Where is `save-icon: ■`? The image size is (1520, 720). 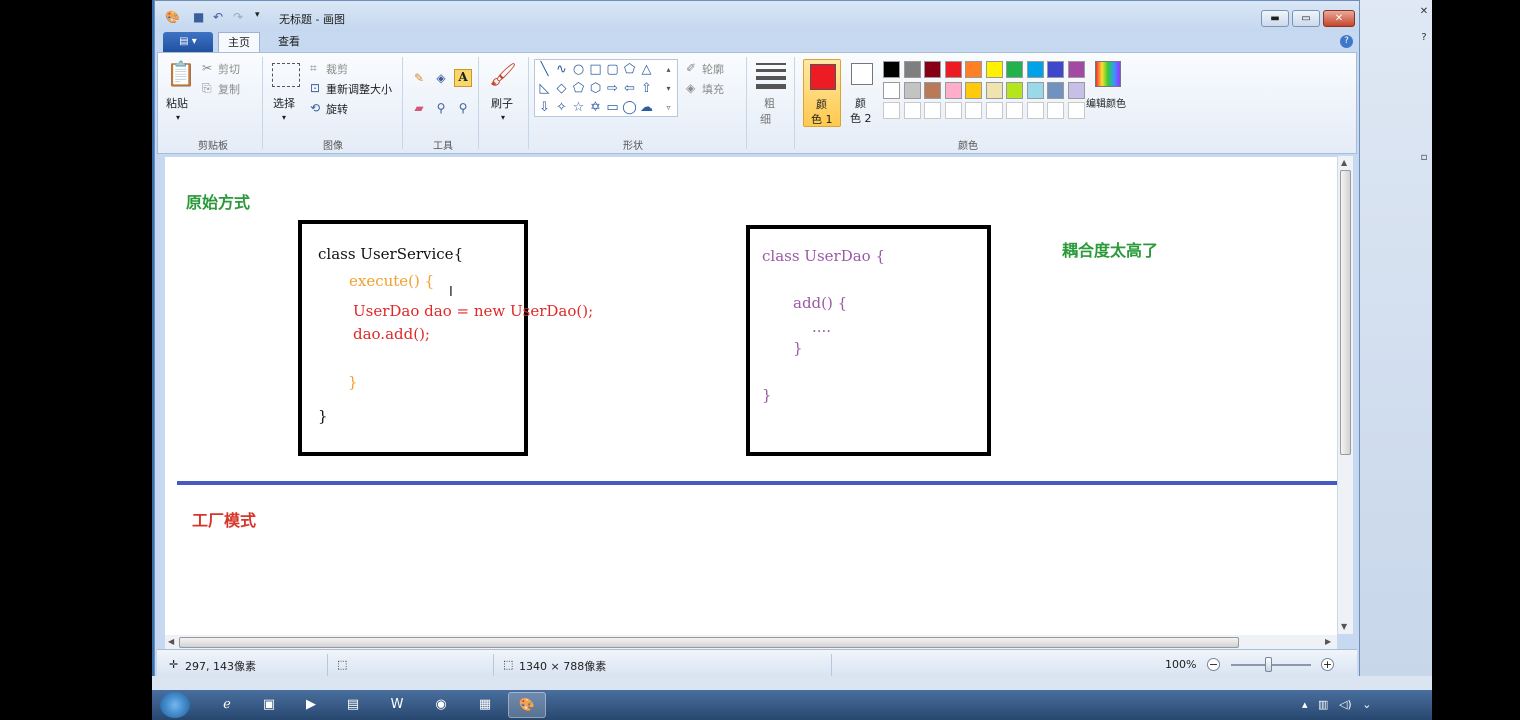
save-icon: ■ is located at coordinates (198, 17).